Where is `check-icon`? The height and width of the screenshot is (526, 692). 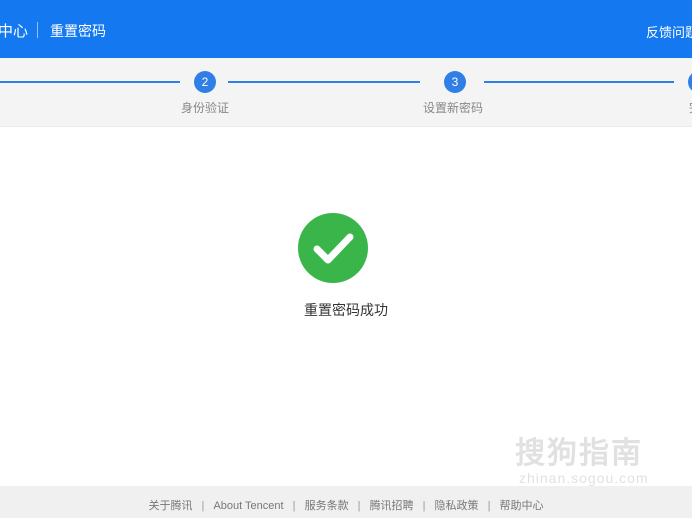
check-icon is located at coordinates (333, 248).